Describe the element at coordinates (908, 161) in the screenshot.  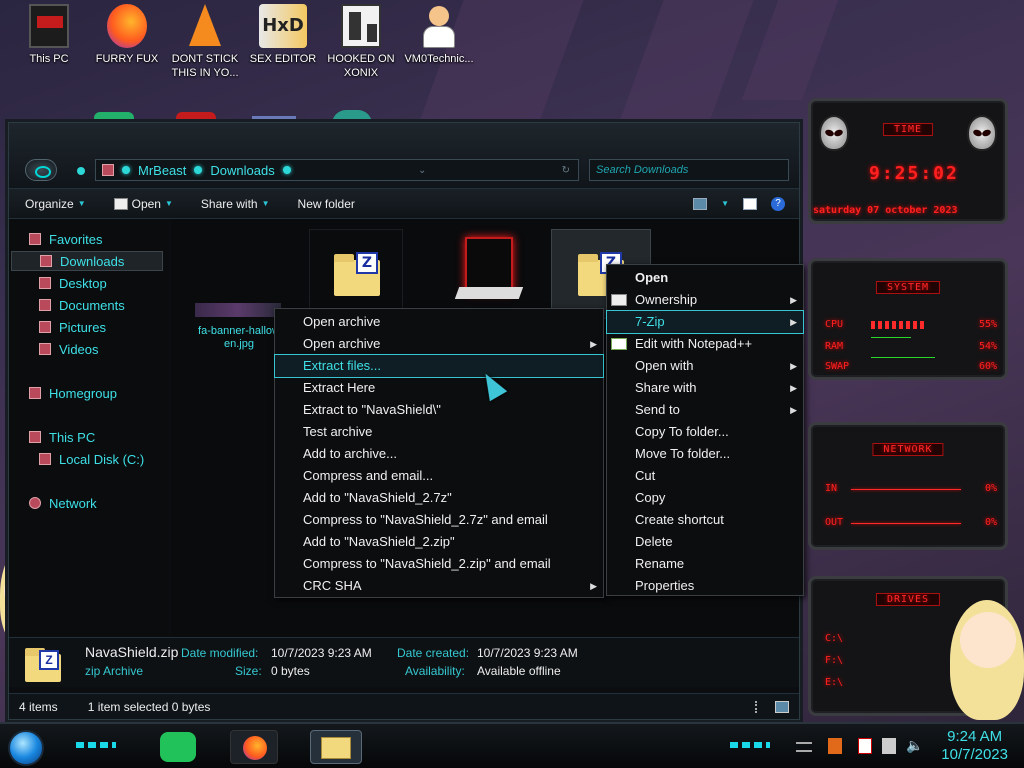
I see `time-gadget: TIME 9:25:02 saturday 07 october 2023` at that location.